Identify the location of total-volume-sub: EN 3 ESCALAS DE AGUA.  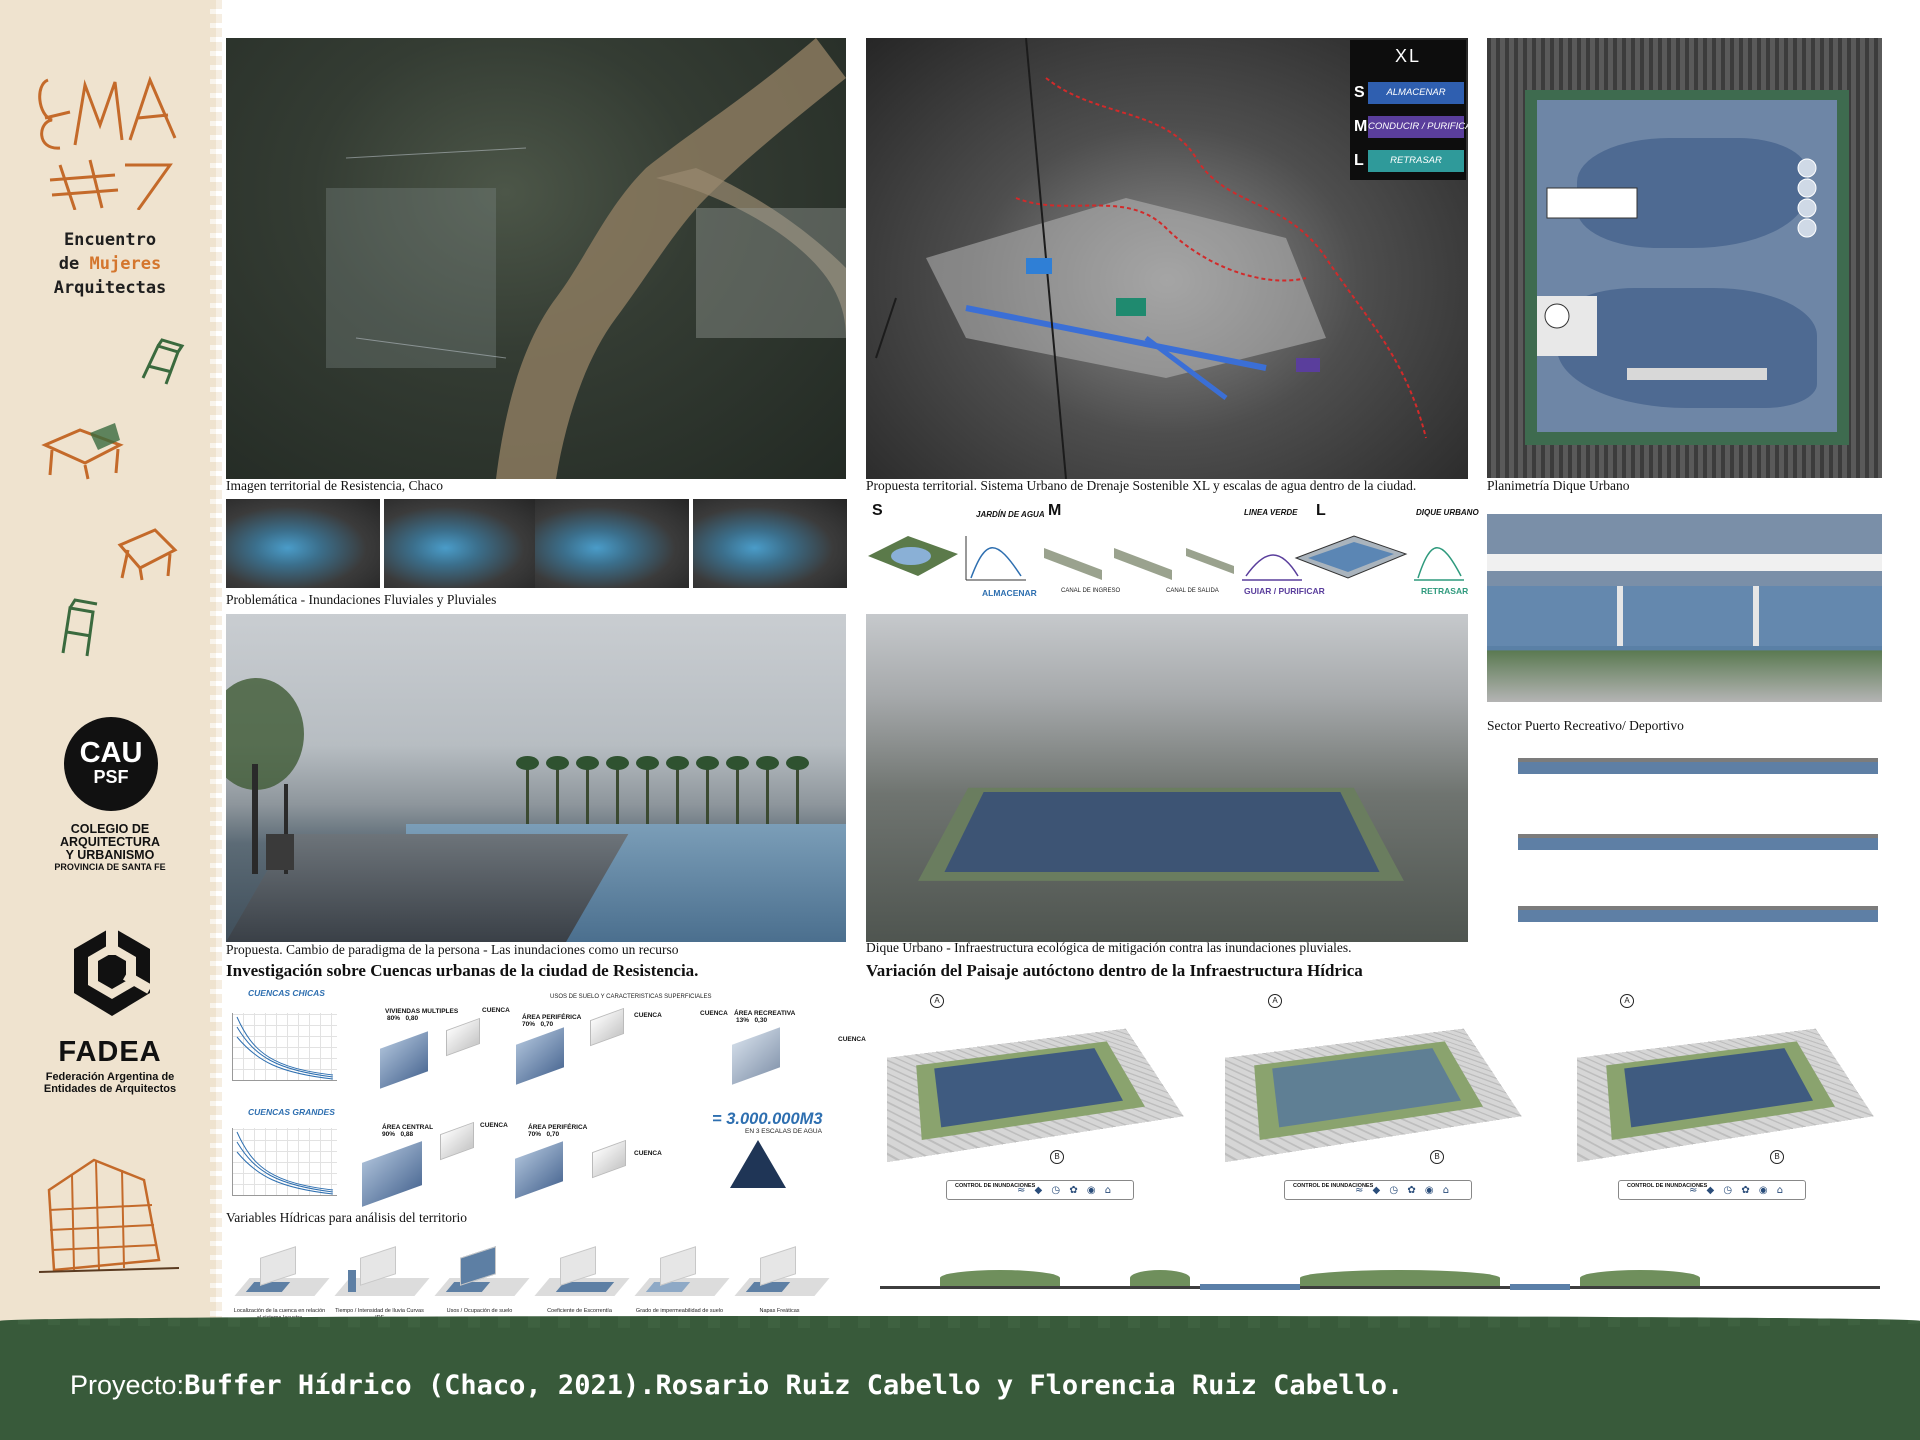
(783, 1131).